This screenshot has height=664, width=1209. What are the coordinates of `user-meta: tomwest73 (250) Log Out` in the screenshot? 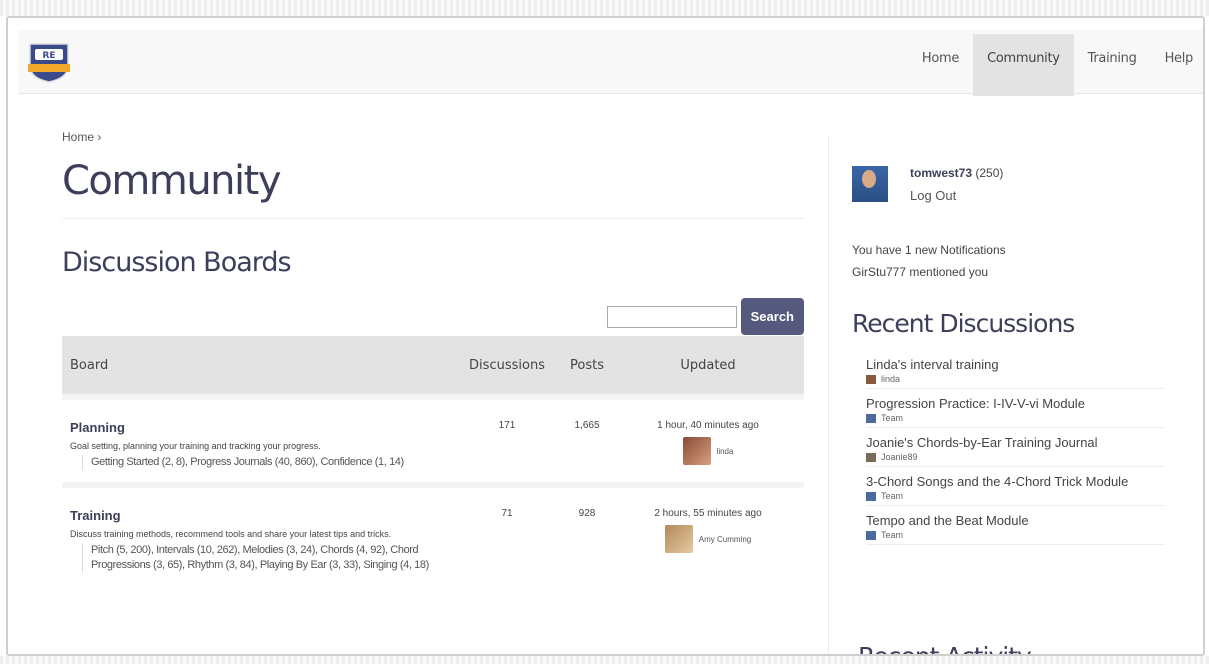 It's located at (956, 184).